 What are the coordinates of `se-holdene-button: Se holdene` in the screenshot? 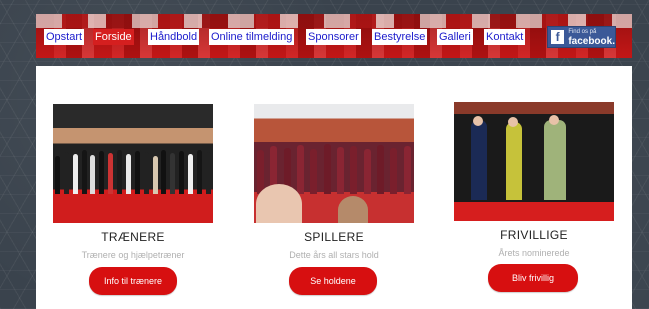 It's located at (333, 281).